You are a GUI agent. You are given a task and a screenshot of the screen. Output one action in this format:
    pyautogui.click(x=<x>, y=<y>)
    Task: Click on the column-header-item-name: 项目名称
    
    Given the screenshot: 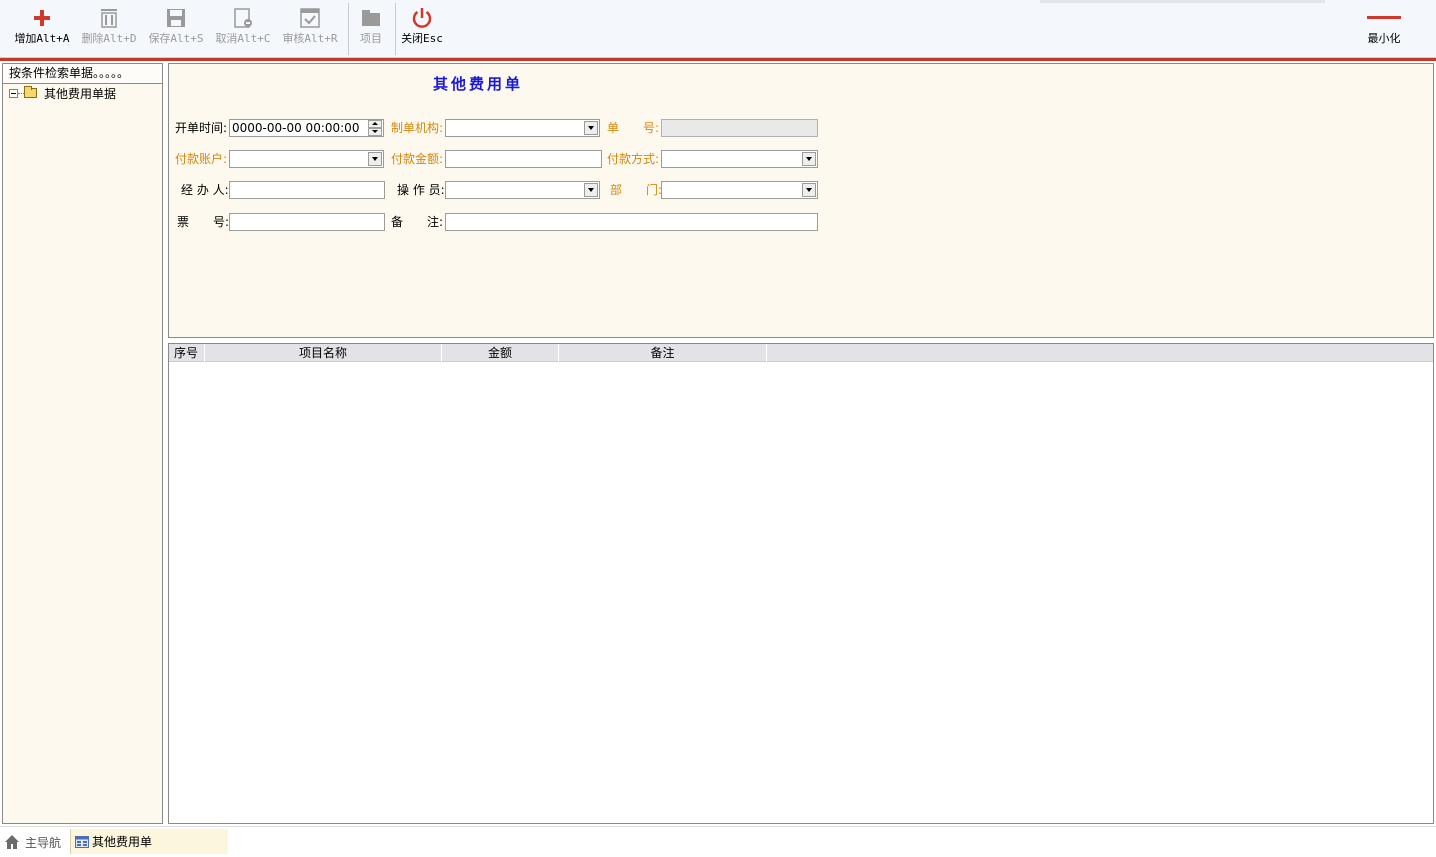 What is the action you would take?
    pyautogui.click(x=323, y=353)
    